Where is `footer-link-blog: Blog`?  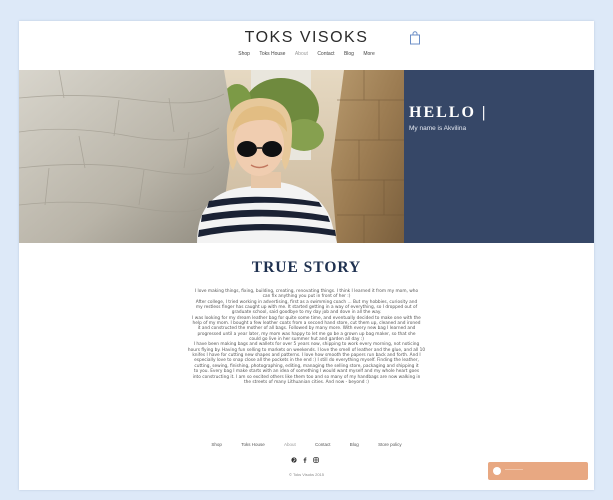
footer-link-blog: Blog is located at coordinates (354, 444).